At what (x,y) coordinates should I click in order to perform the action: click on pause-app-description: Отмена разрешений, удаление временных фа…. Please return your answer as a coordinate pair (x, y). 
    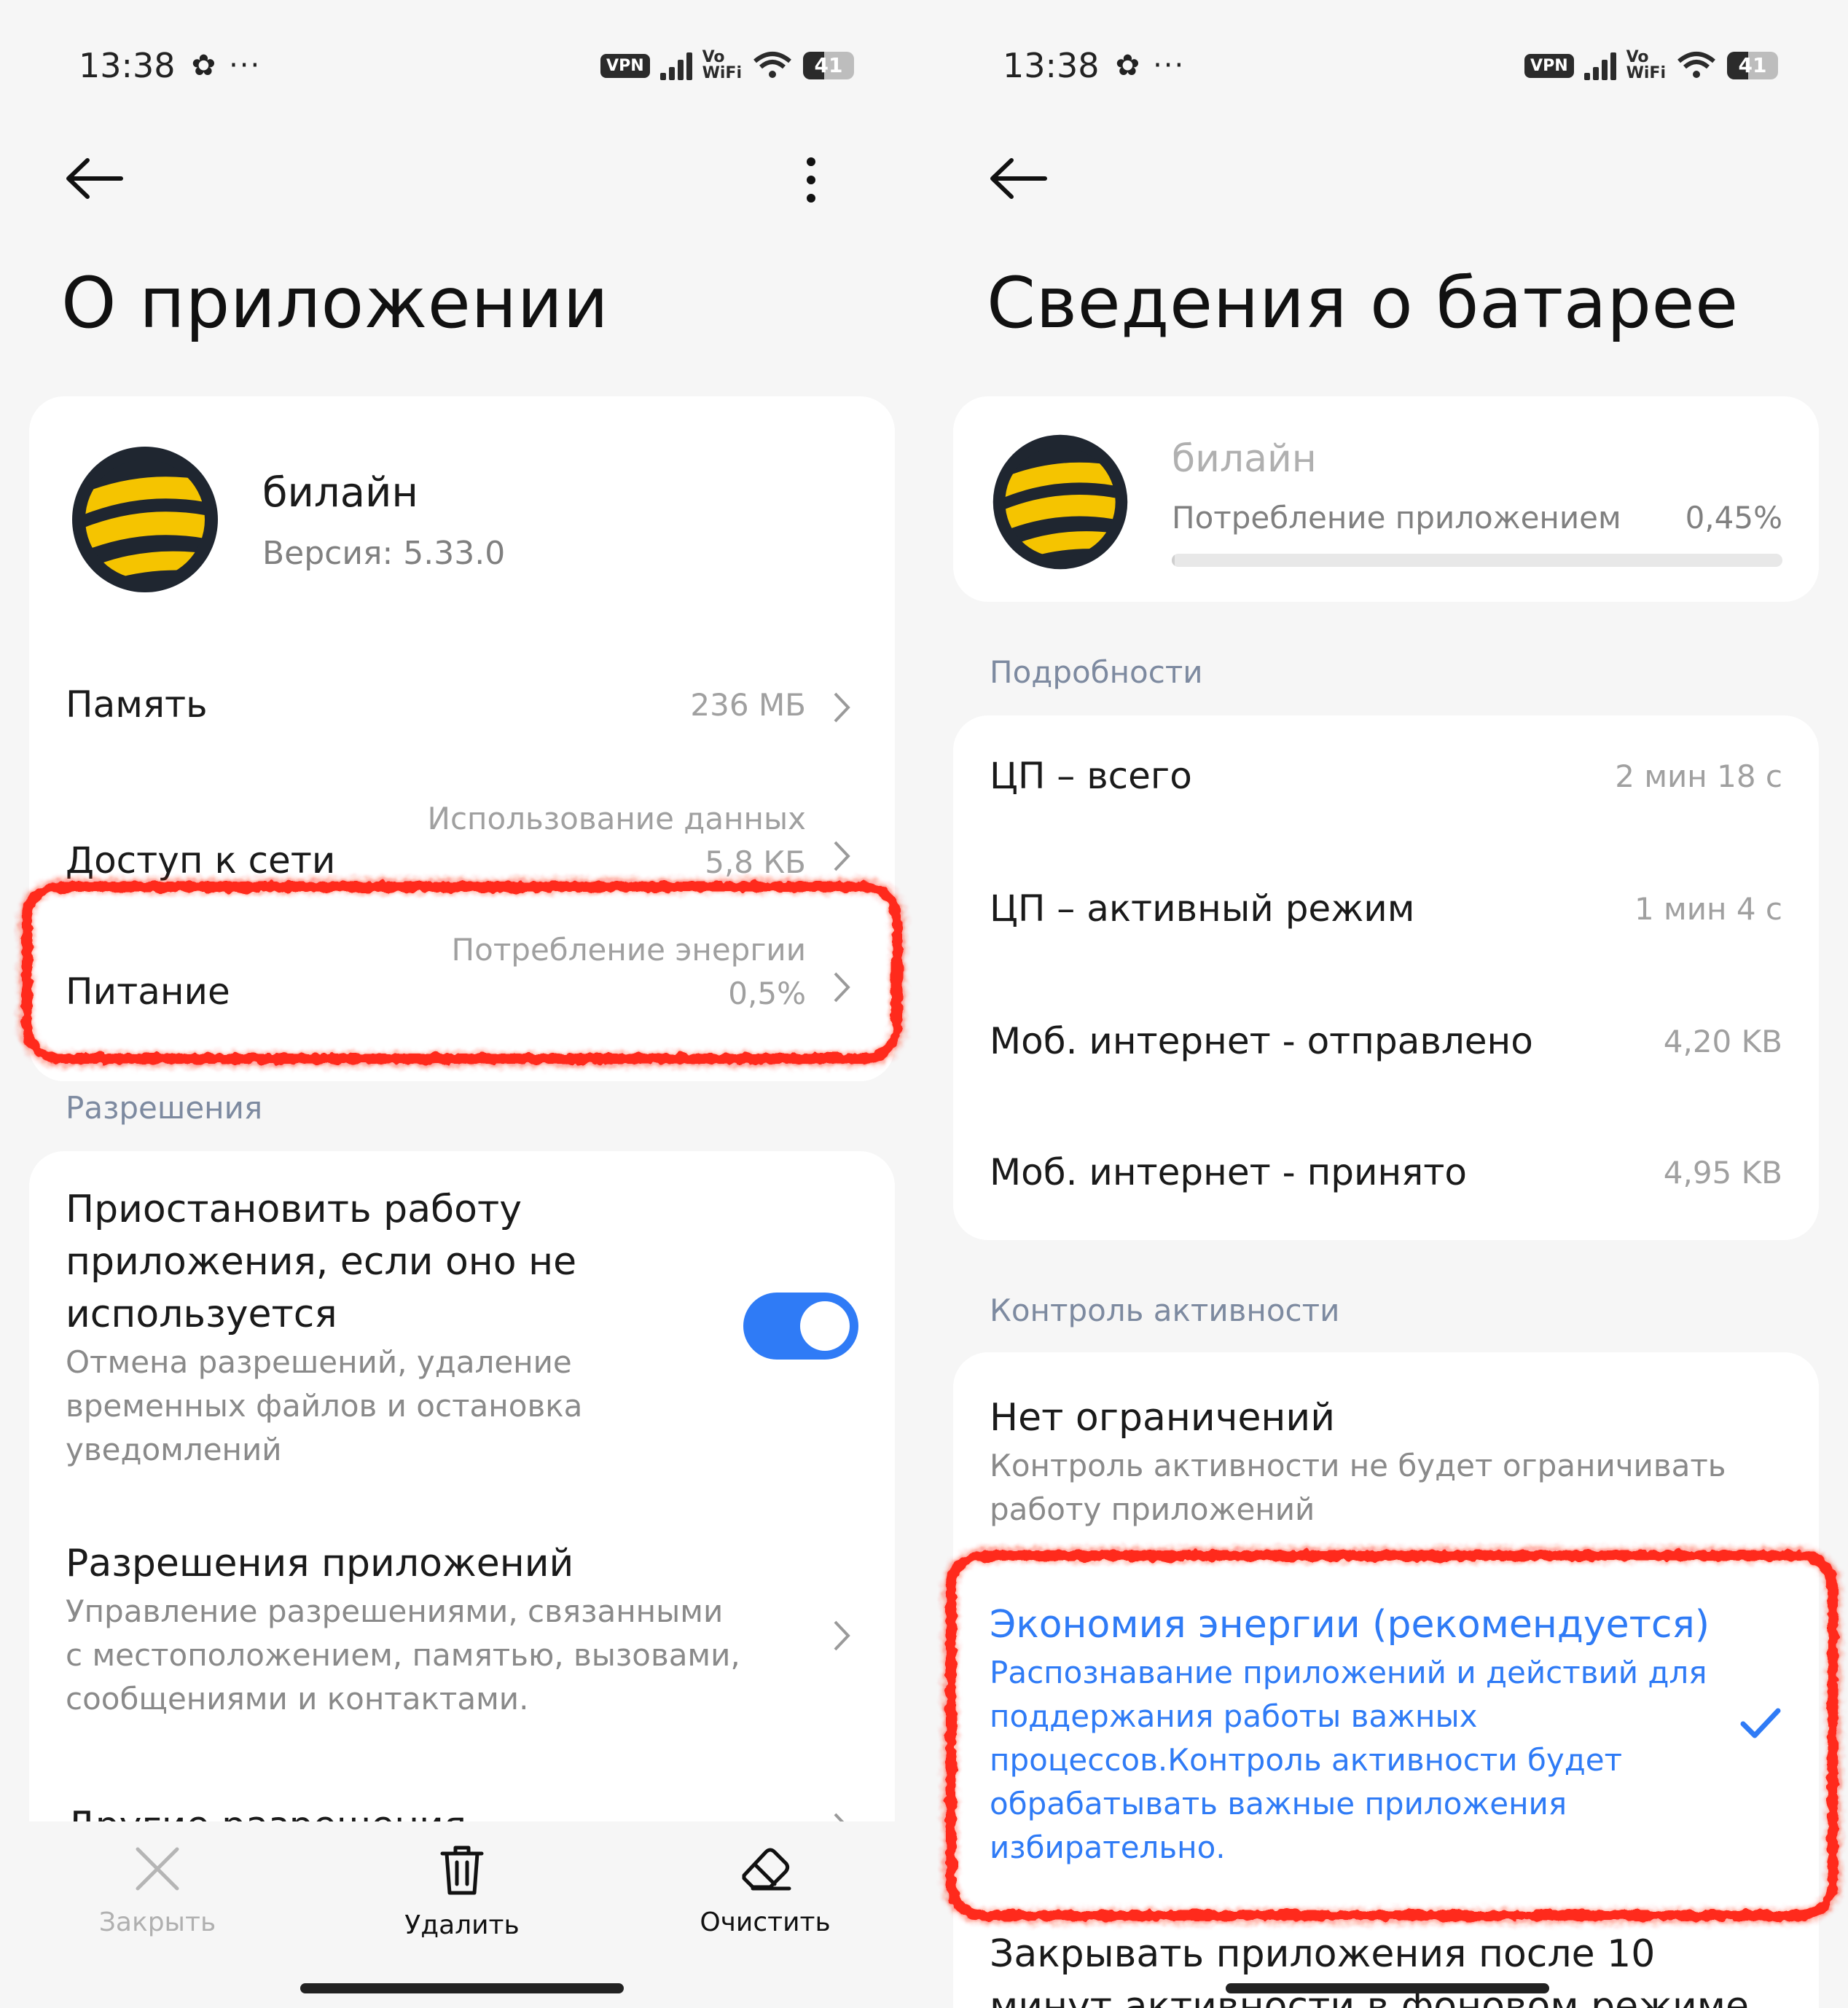
    Looking at the image, I should click on (325, 1405).